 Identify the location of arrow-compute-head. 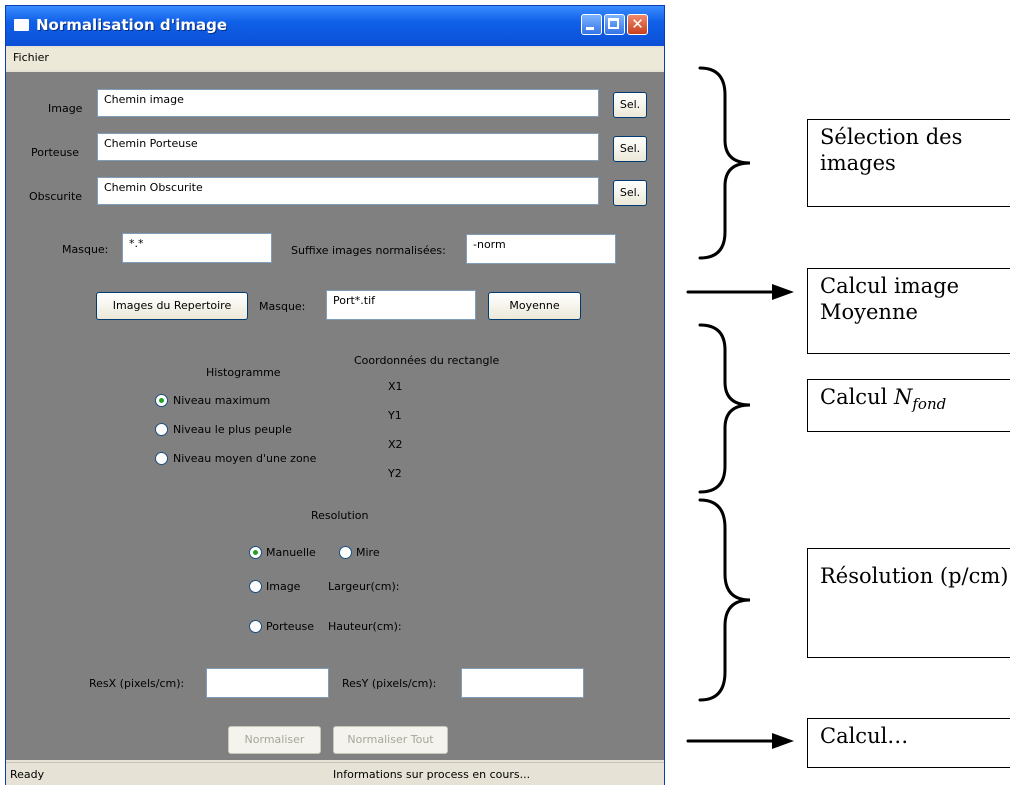
(783, 741).